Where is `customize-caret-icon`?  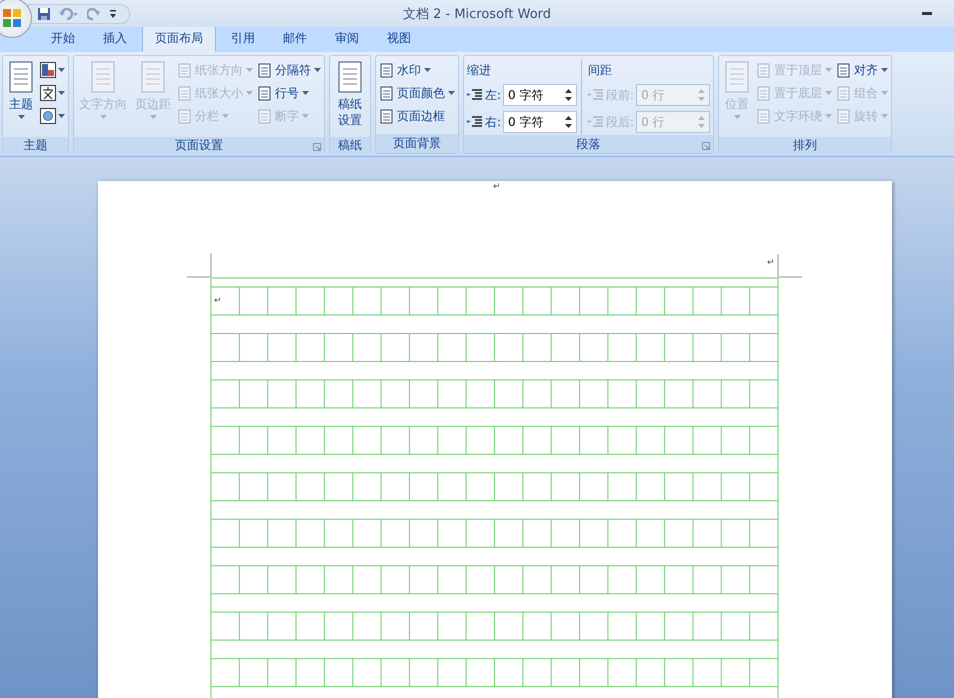 customize-caret-icon is located at coordinates (113, 13).